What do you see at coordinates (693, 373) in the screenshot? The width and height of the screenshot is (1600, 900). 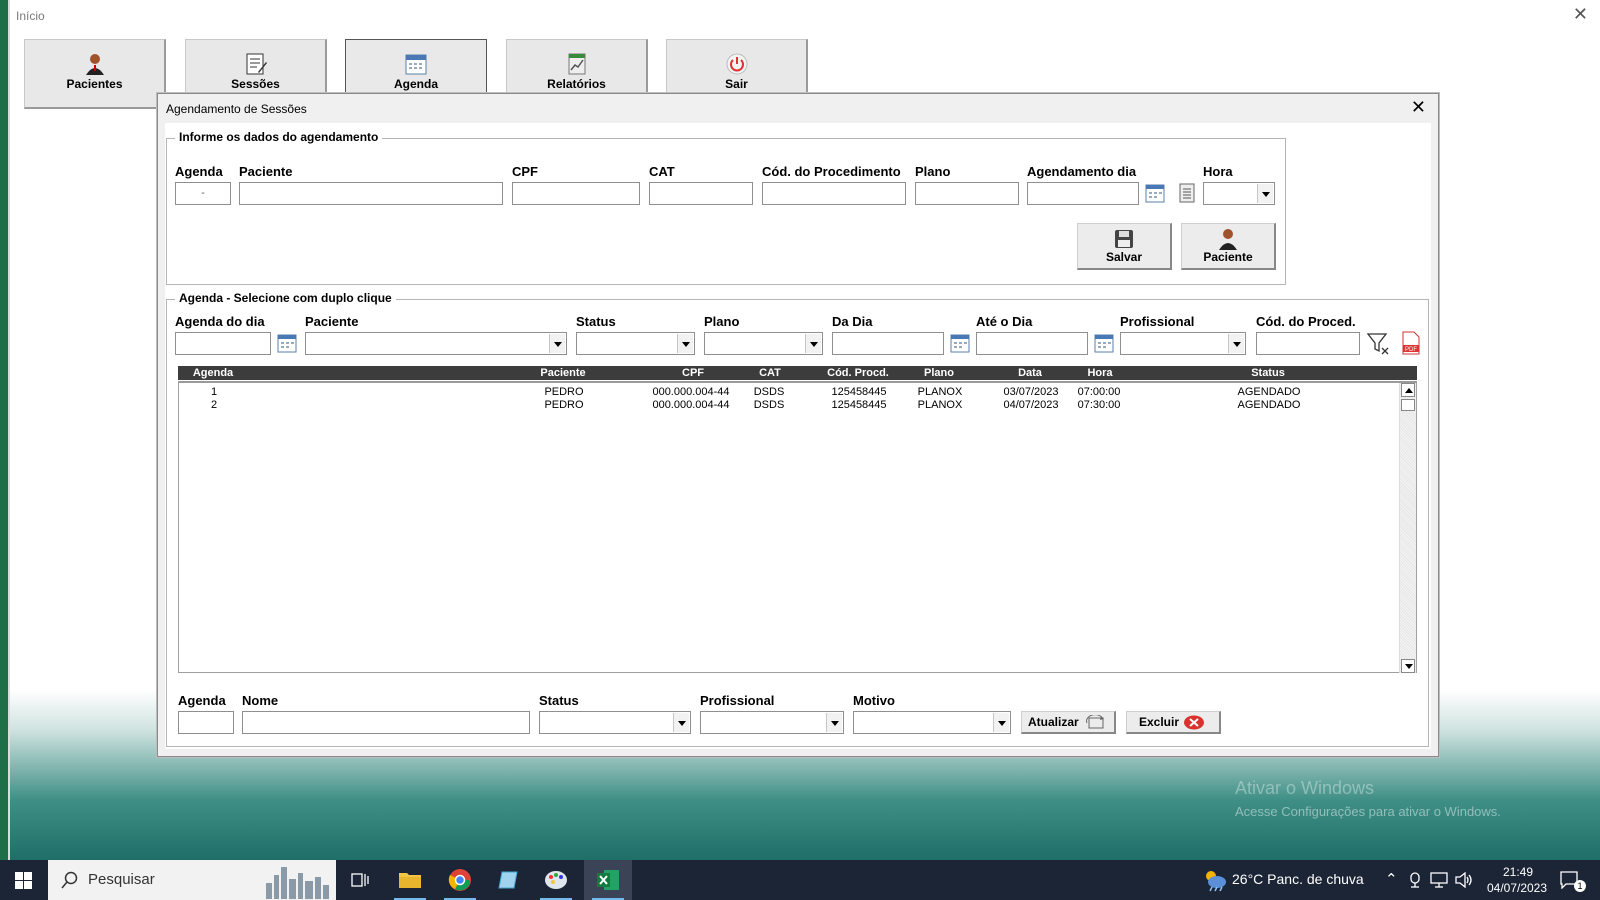 I see `col-cpf: CPF` at bounding box center [693, 373].